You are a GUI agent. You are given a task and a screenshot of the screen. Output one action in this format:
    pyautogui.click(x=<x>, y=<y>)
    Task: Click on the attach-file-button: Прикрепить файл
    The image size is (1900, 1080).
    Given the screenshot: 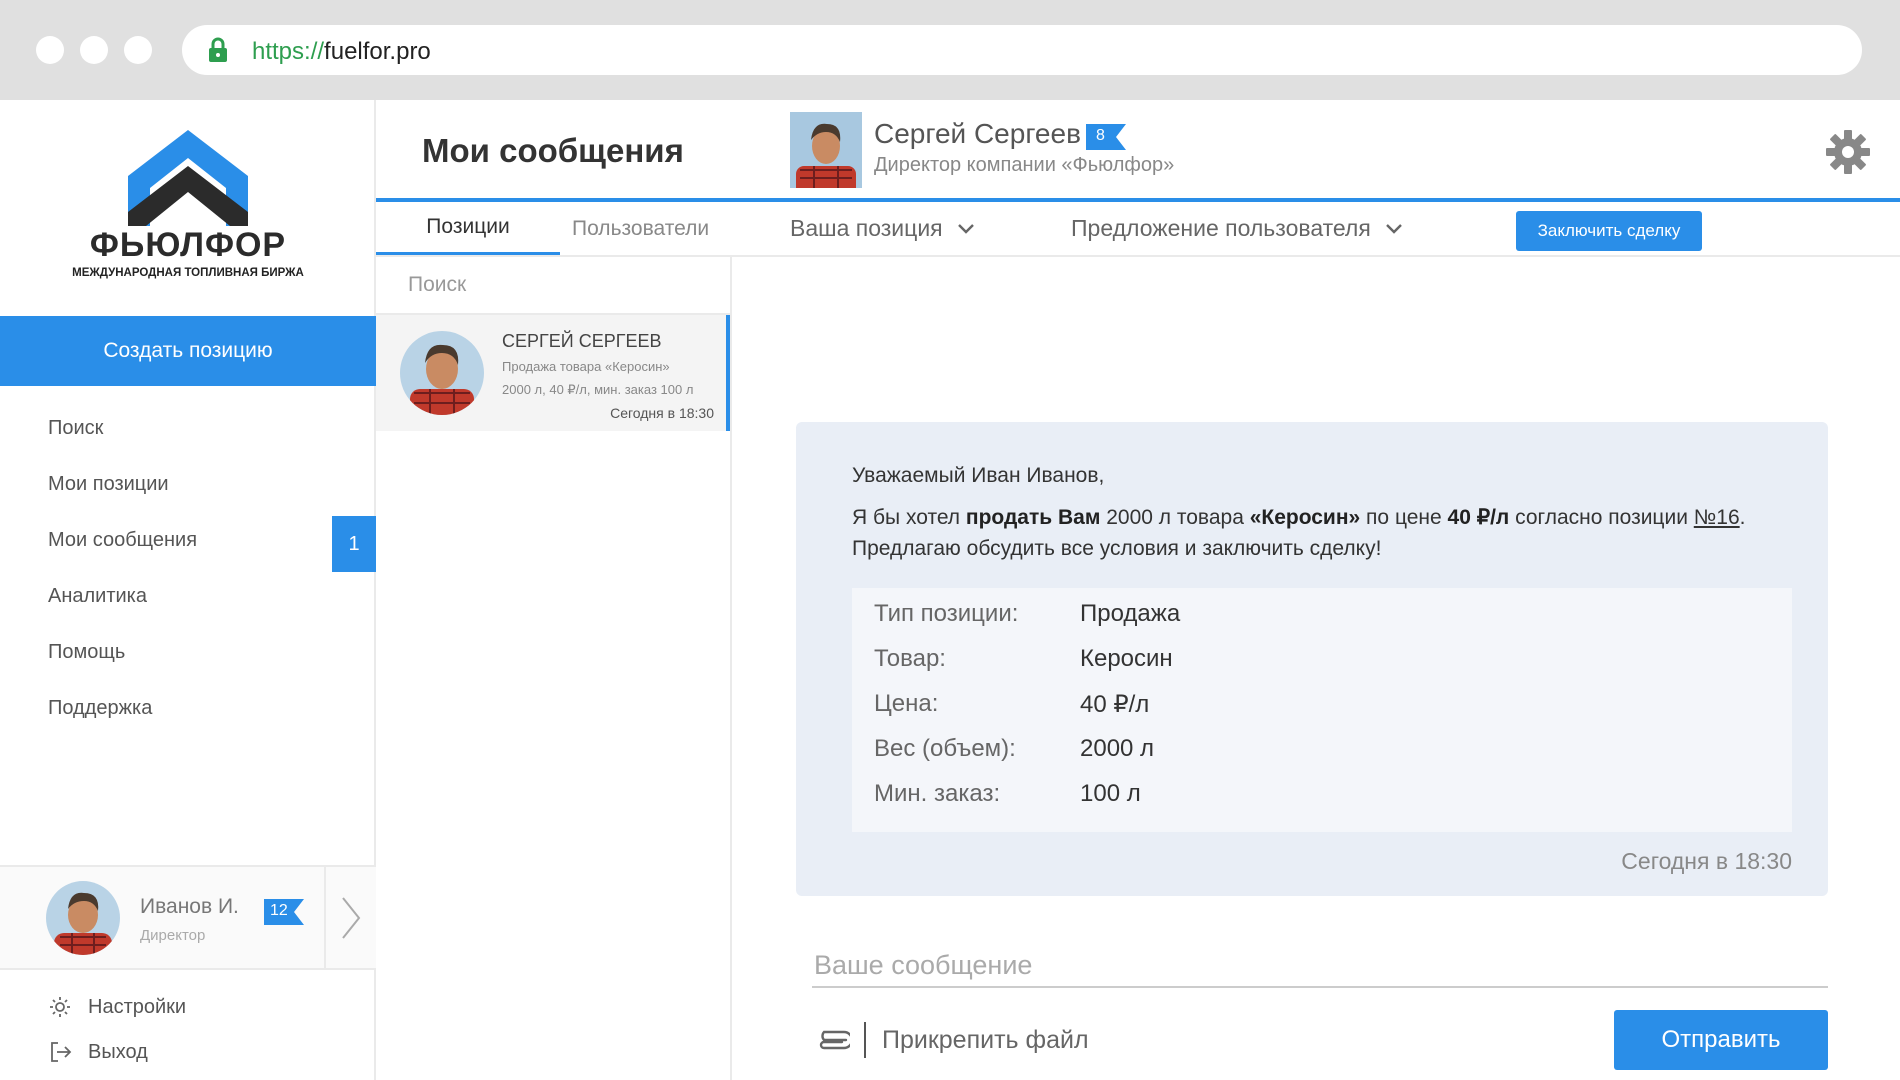 What is the action you would take?
    pyautogui.click(x=952, y=1040)
    